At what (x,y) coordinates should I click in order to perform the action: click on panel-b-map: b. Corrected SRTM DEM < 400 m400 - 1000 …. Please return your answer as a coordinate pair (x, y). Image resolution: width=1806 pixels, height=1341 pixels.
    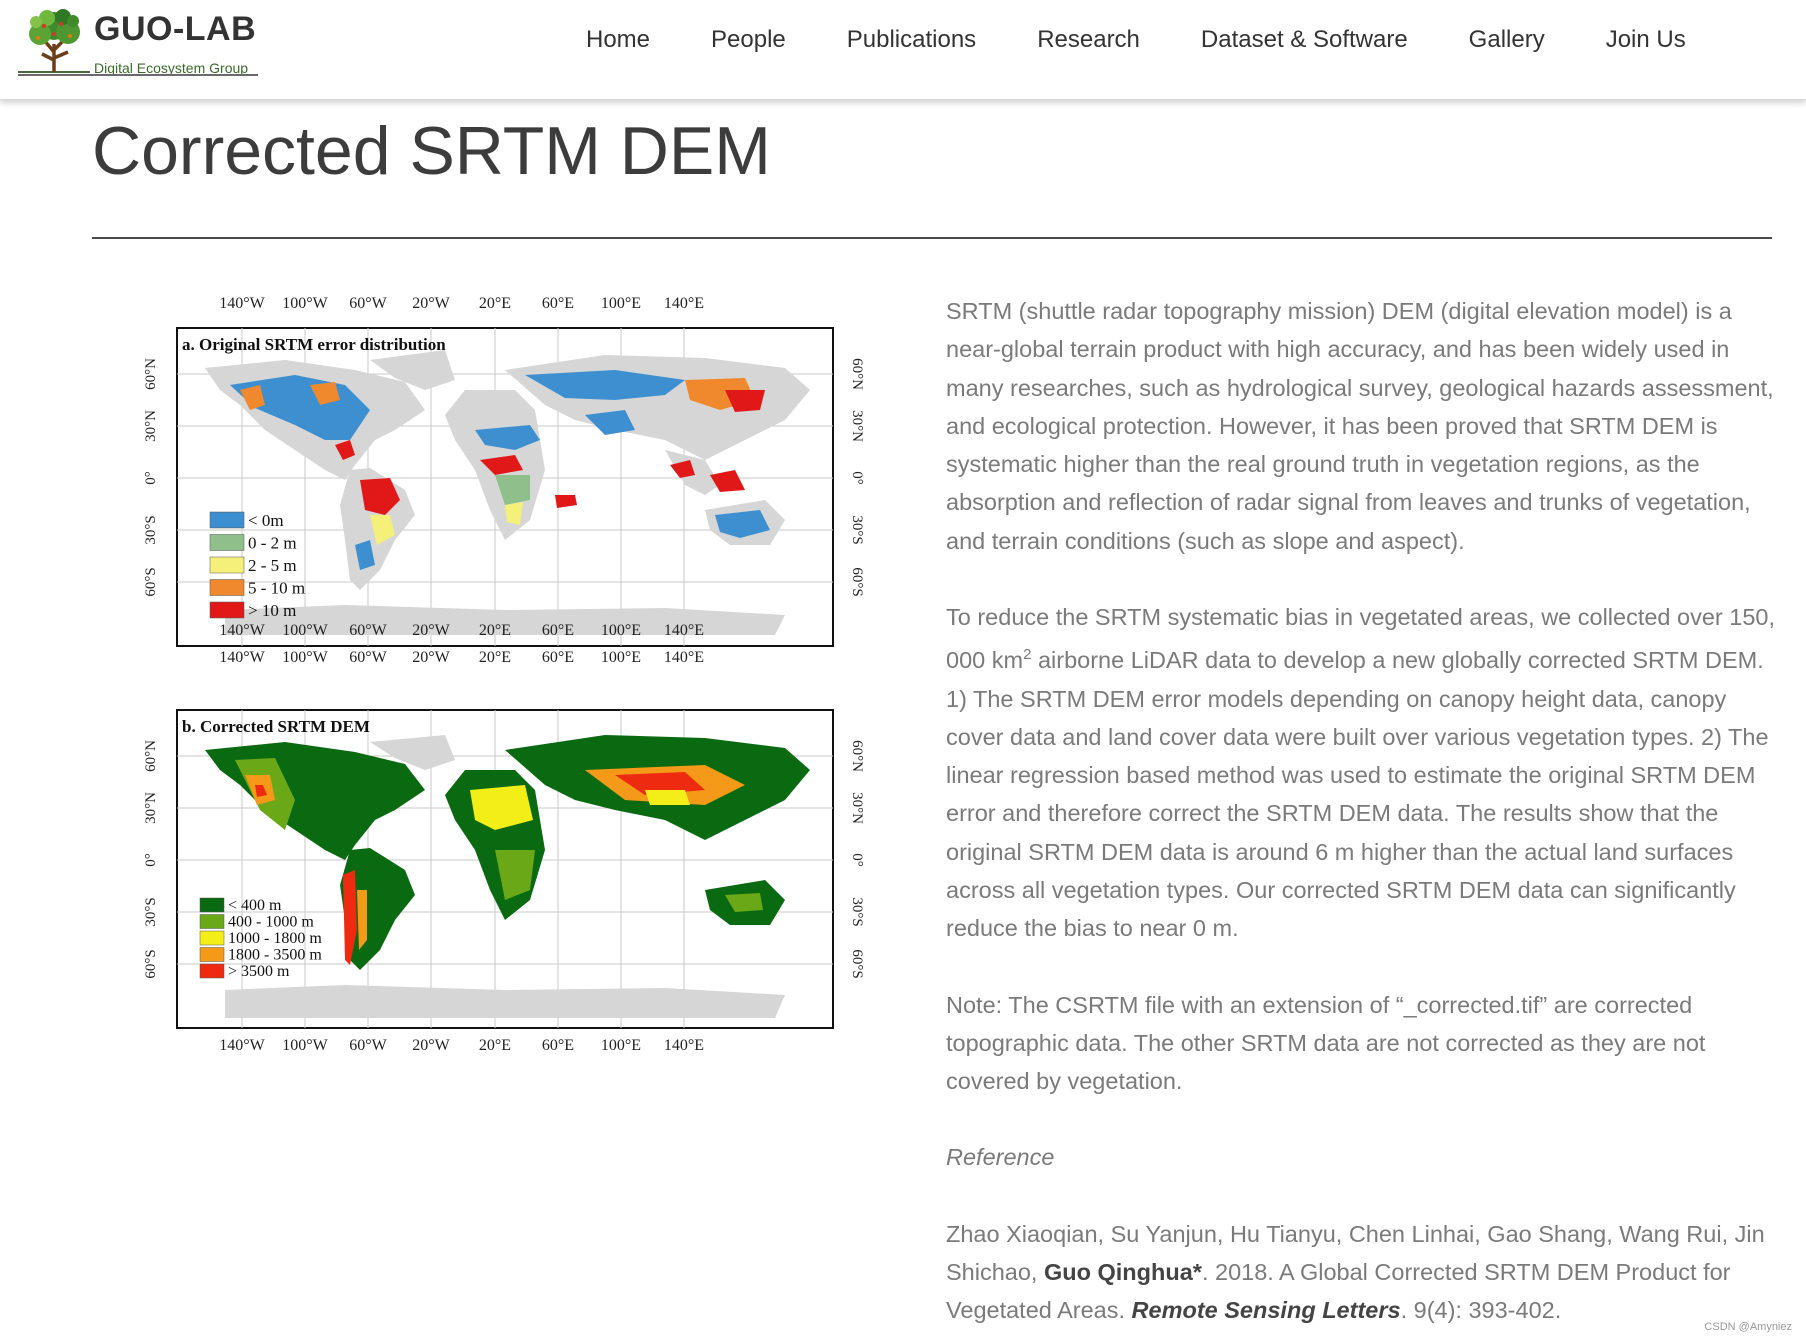
    Looking at the image, I should click on (505, 869).